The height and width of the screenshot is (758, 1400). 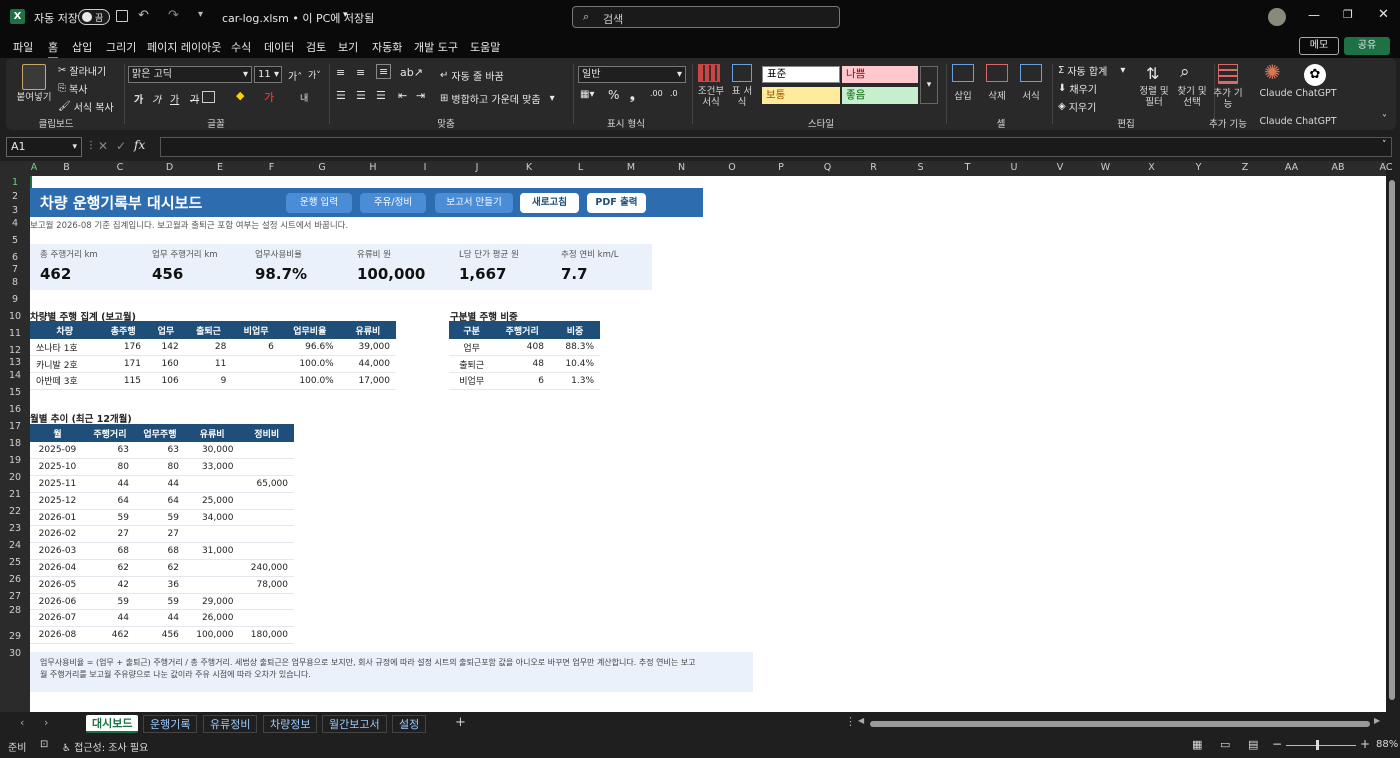 I want to click on wrap-text-button: ↵ 자동 줄 바꿈, so click(x=472, y=75).